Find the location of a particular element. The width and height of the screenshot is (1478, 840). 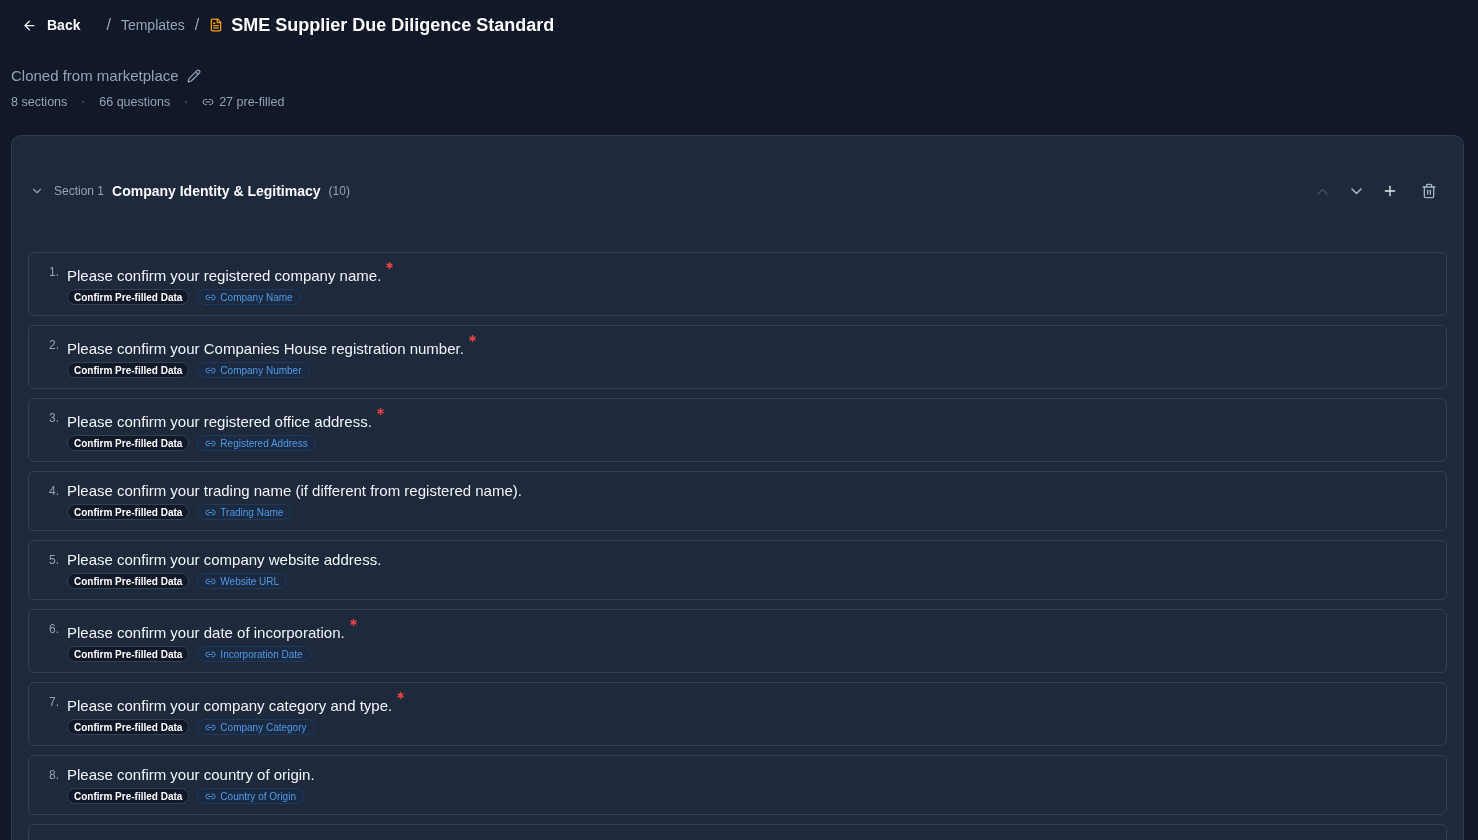

document-icon is located at coordinates (216, 25).